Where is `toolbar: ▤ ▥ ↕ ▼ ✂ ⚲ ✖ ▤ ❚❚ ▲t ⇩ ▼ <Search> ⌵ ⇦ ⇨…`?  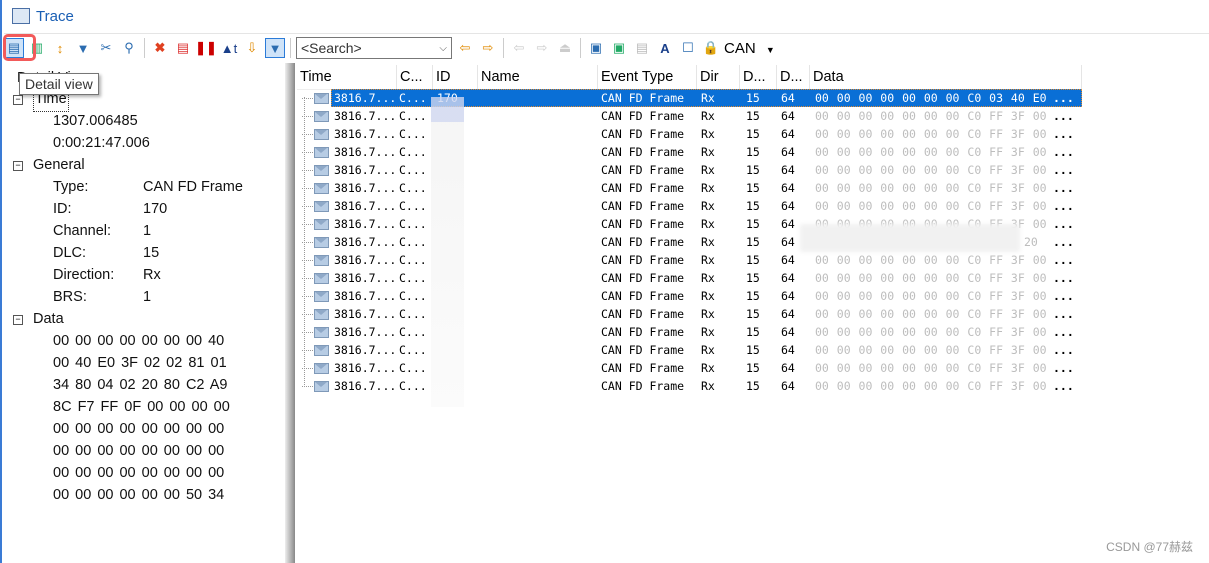
toolbar: ▤ ▥ ↕ ▼ ✂ ⚲ ✖ ▤ ❚❚ ▲t ⇩ ▼ <Search> ⌵ ⇦ ⇨… is located at coordinates (606, 47).